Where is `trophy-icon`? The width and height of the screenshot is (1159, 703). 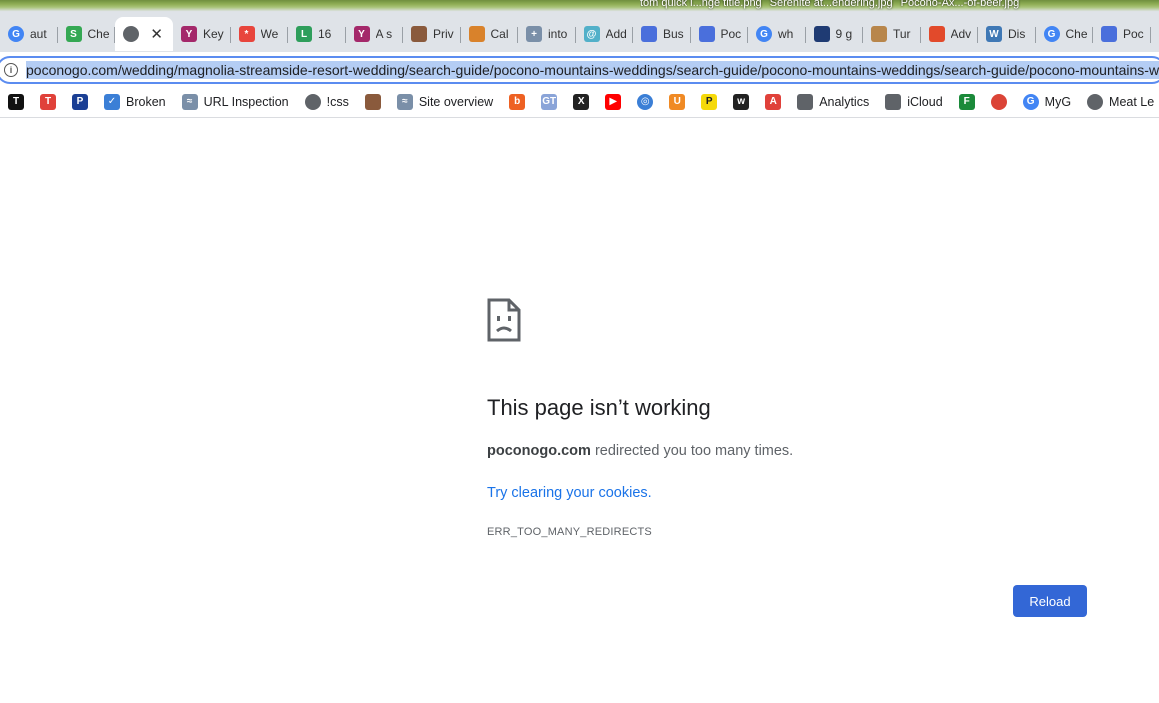
trophy-icon is located at coordinates (879, 34).